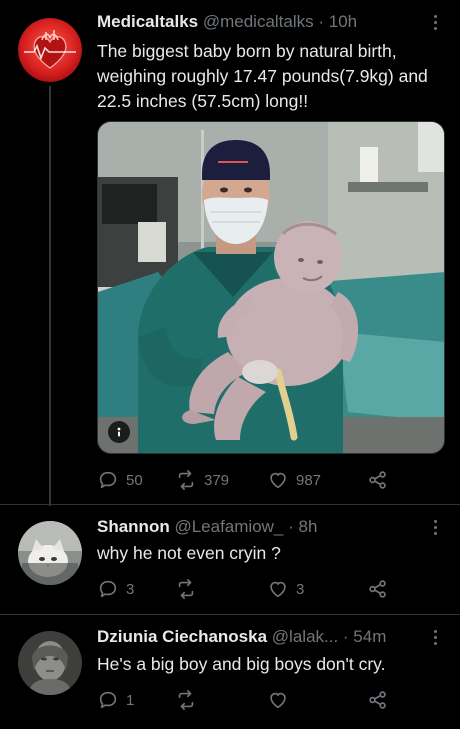 The height and width of the screenshot is (729, 460). I want to click on heart-logo-icon, so click(50, 50).